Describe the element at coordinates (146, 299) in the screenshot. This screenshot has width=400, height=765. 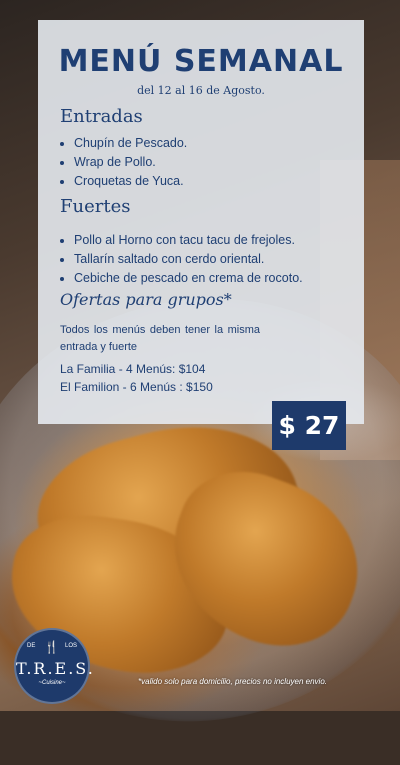
I see `section-title-ofertas: Ofertas para grupos*` at that location.